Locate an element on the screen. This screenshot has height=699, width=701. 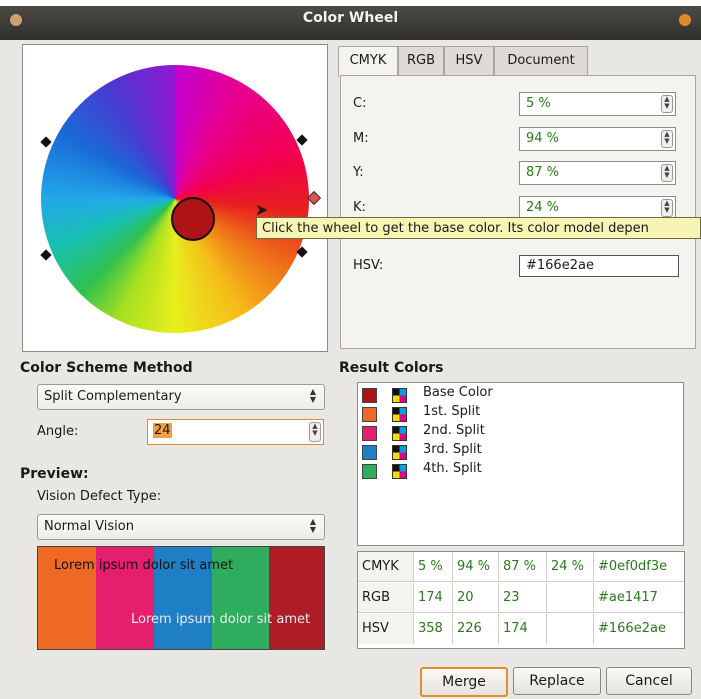
result-label: 2nd. Split is located at coordinates (454, 430).